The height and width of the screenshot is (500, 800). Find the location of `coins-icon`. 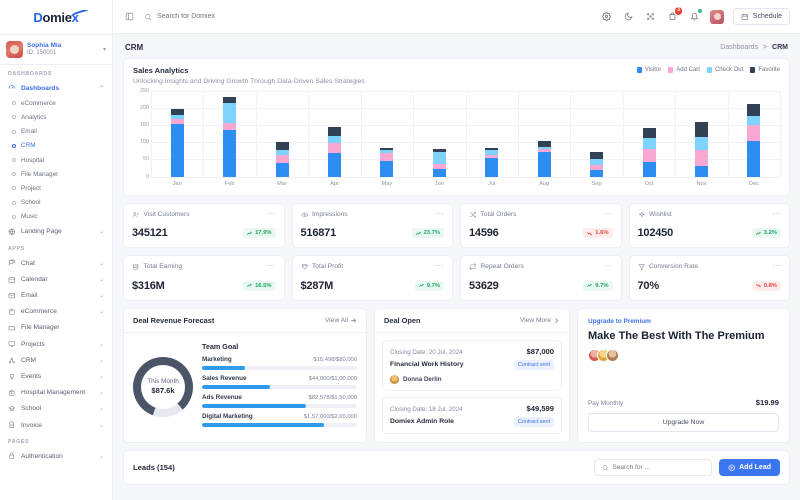

coins-icon is located at coordinates (136, 266).